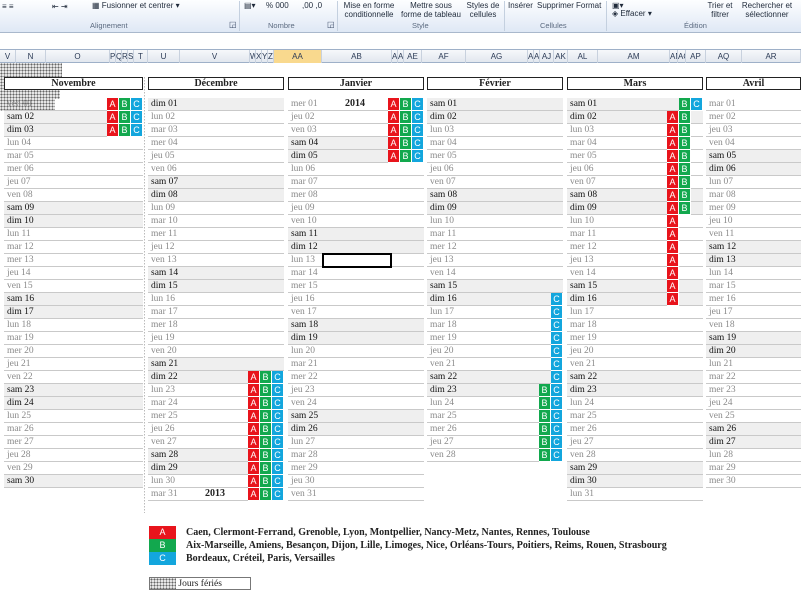 This screenshot has width=801, height=597. I want to click on day-cell: lun 28, so click(753, 455).